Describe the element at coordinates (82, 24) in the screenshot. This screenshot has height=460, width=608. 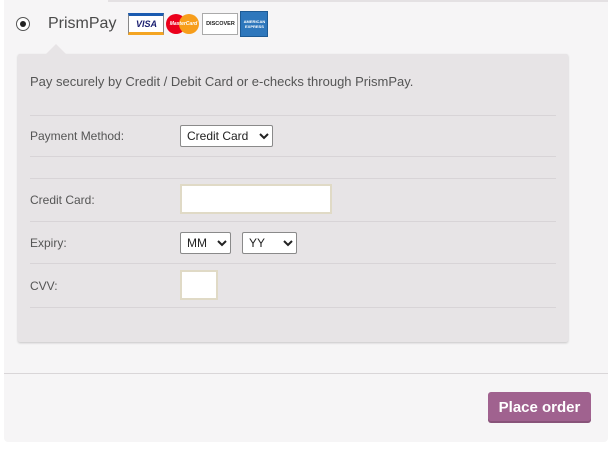
I see `payment-method-title: PrismPay` at that location.